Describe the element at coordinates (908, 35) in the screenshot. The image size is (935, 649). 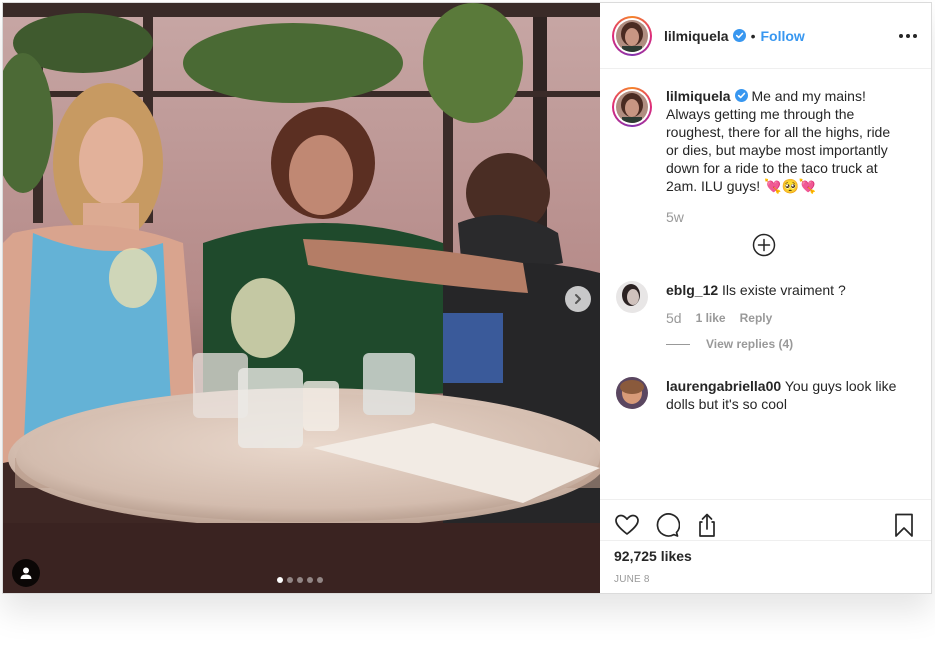
I see `more-options-icon` at that location.